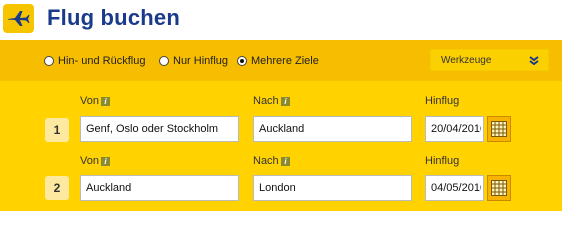 The width and height of the screenshot is (562, 240). Describe the element at coordinates (113, 17) in the screenshot. I see `page-title: Flug buchen` at that location.